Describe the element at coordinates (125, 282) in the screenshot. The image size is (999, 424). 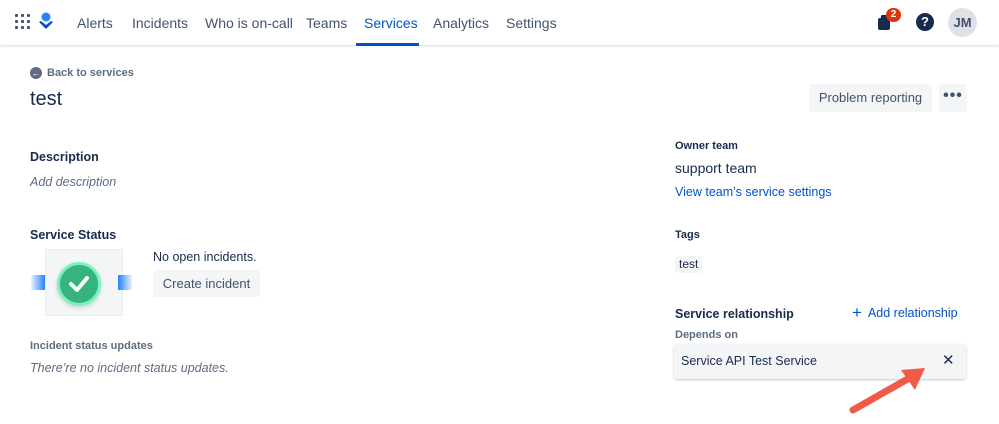
I see `status-stripe-right` at that location.